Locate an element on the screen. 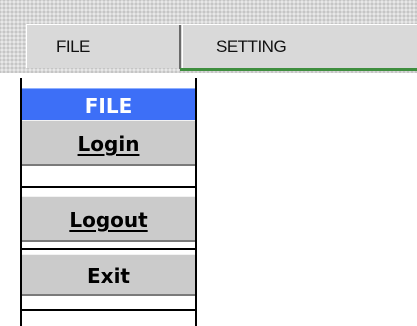 Image resolution: width=417 pixels, height=326 pixels. menu-bar-accent-line is located at coordinates (298, 69).